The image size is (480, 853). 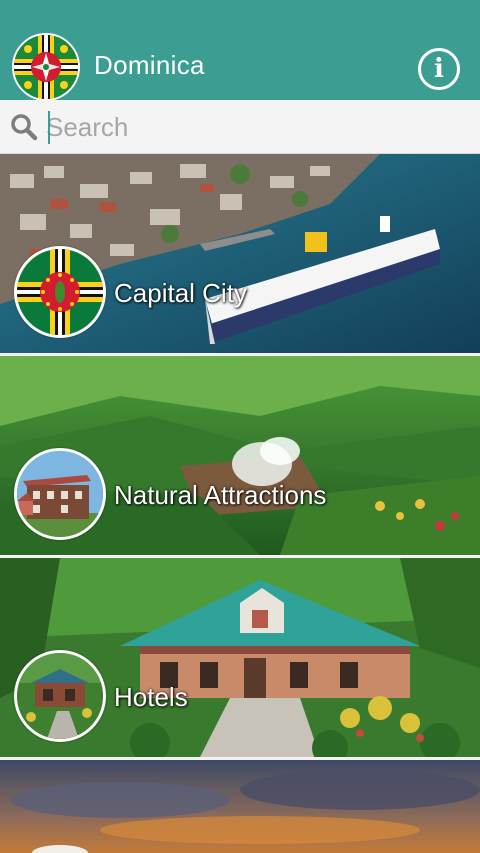 I want to click on search-bar, so click(x=240, y=127).